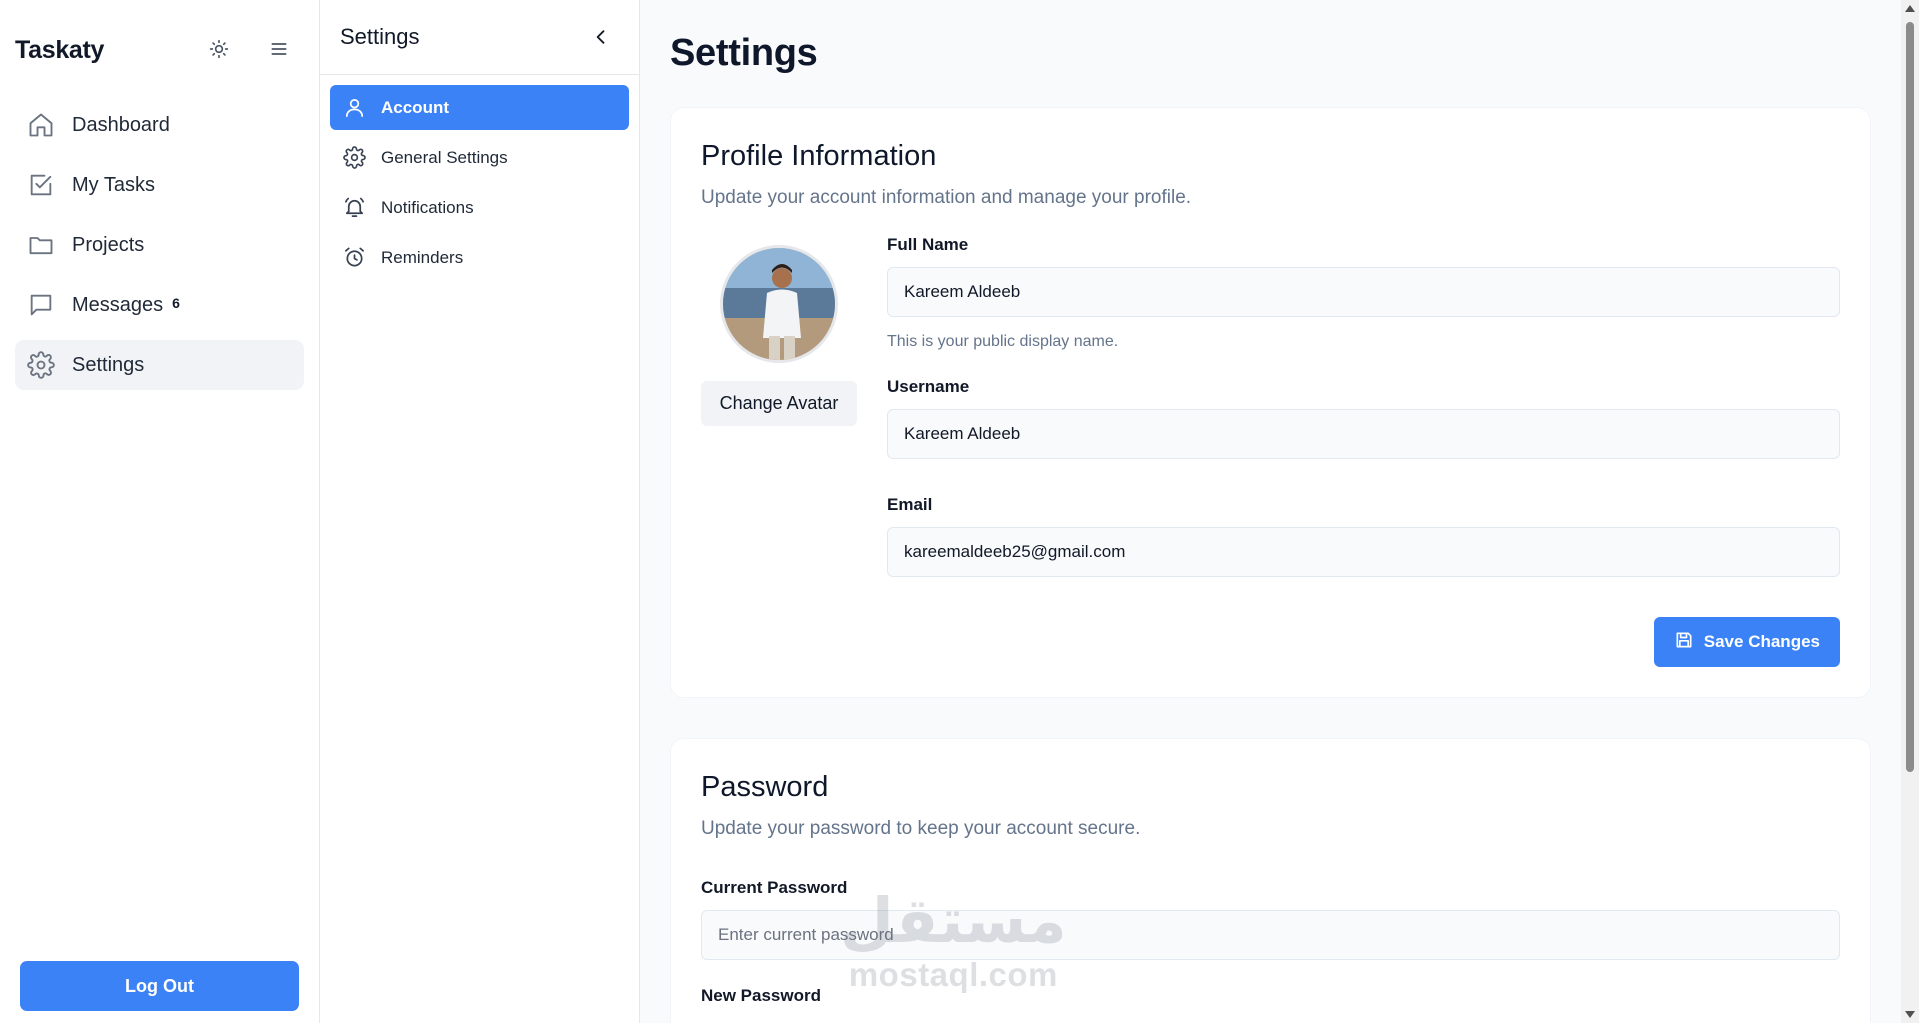 Image resolution: width=1919 pixels, height=1023 pixels. Describe the element at coordinates (354, 108) in the screenshot. I see `user-icon` at that location.